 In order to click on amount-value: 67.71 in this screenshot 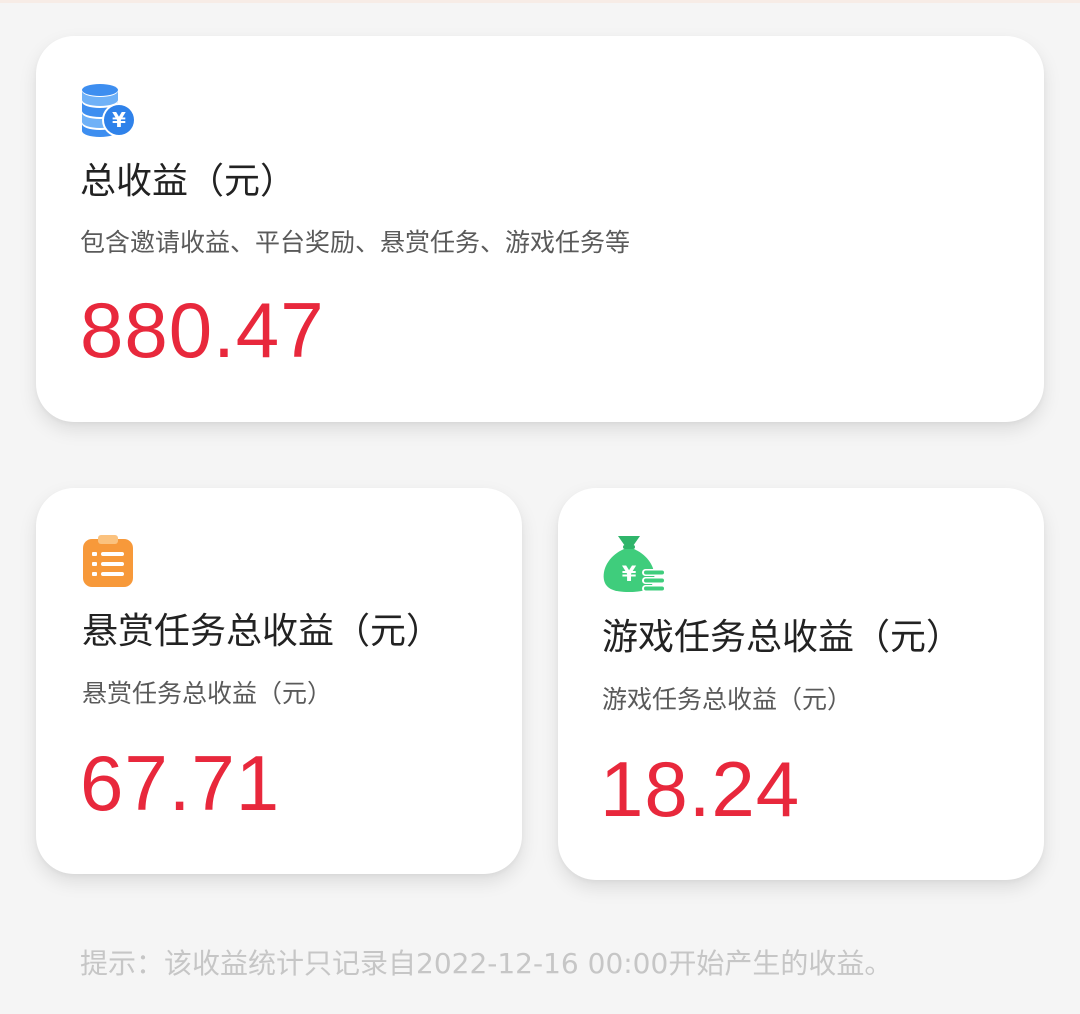, I will do `click(180, 783)`.